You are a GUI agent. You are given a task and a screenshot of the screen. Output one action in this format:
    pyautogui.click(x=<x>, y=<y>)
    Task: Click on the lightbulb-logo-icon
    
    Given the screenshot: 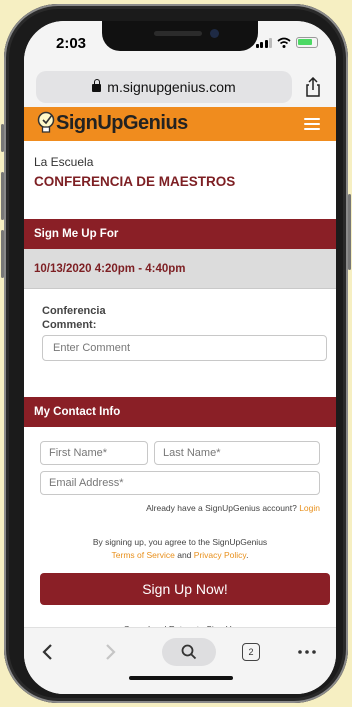 What is the action you would take?
    pyautogui.click(x=46, y=122)
    